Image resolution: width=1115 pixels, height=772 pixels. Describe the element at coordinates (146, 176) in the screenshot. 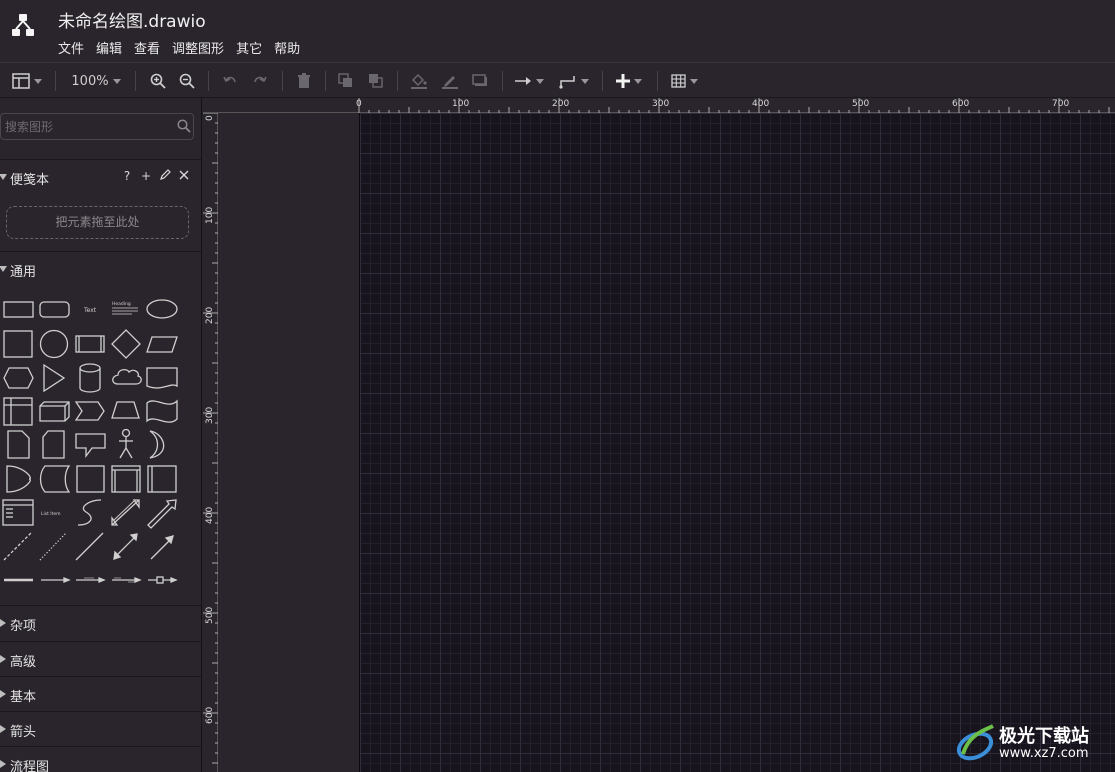

I see `add-button: +` at that location.